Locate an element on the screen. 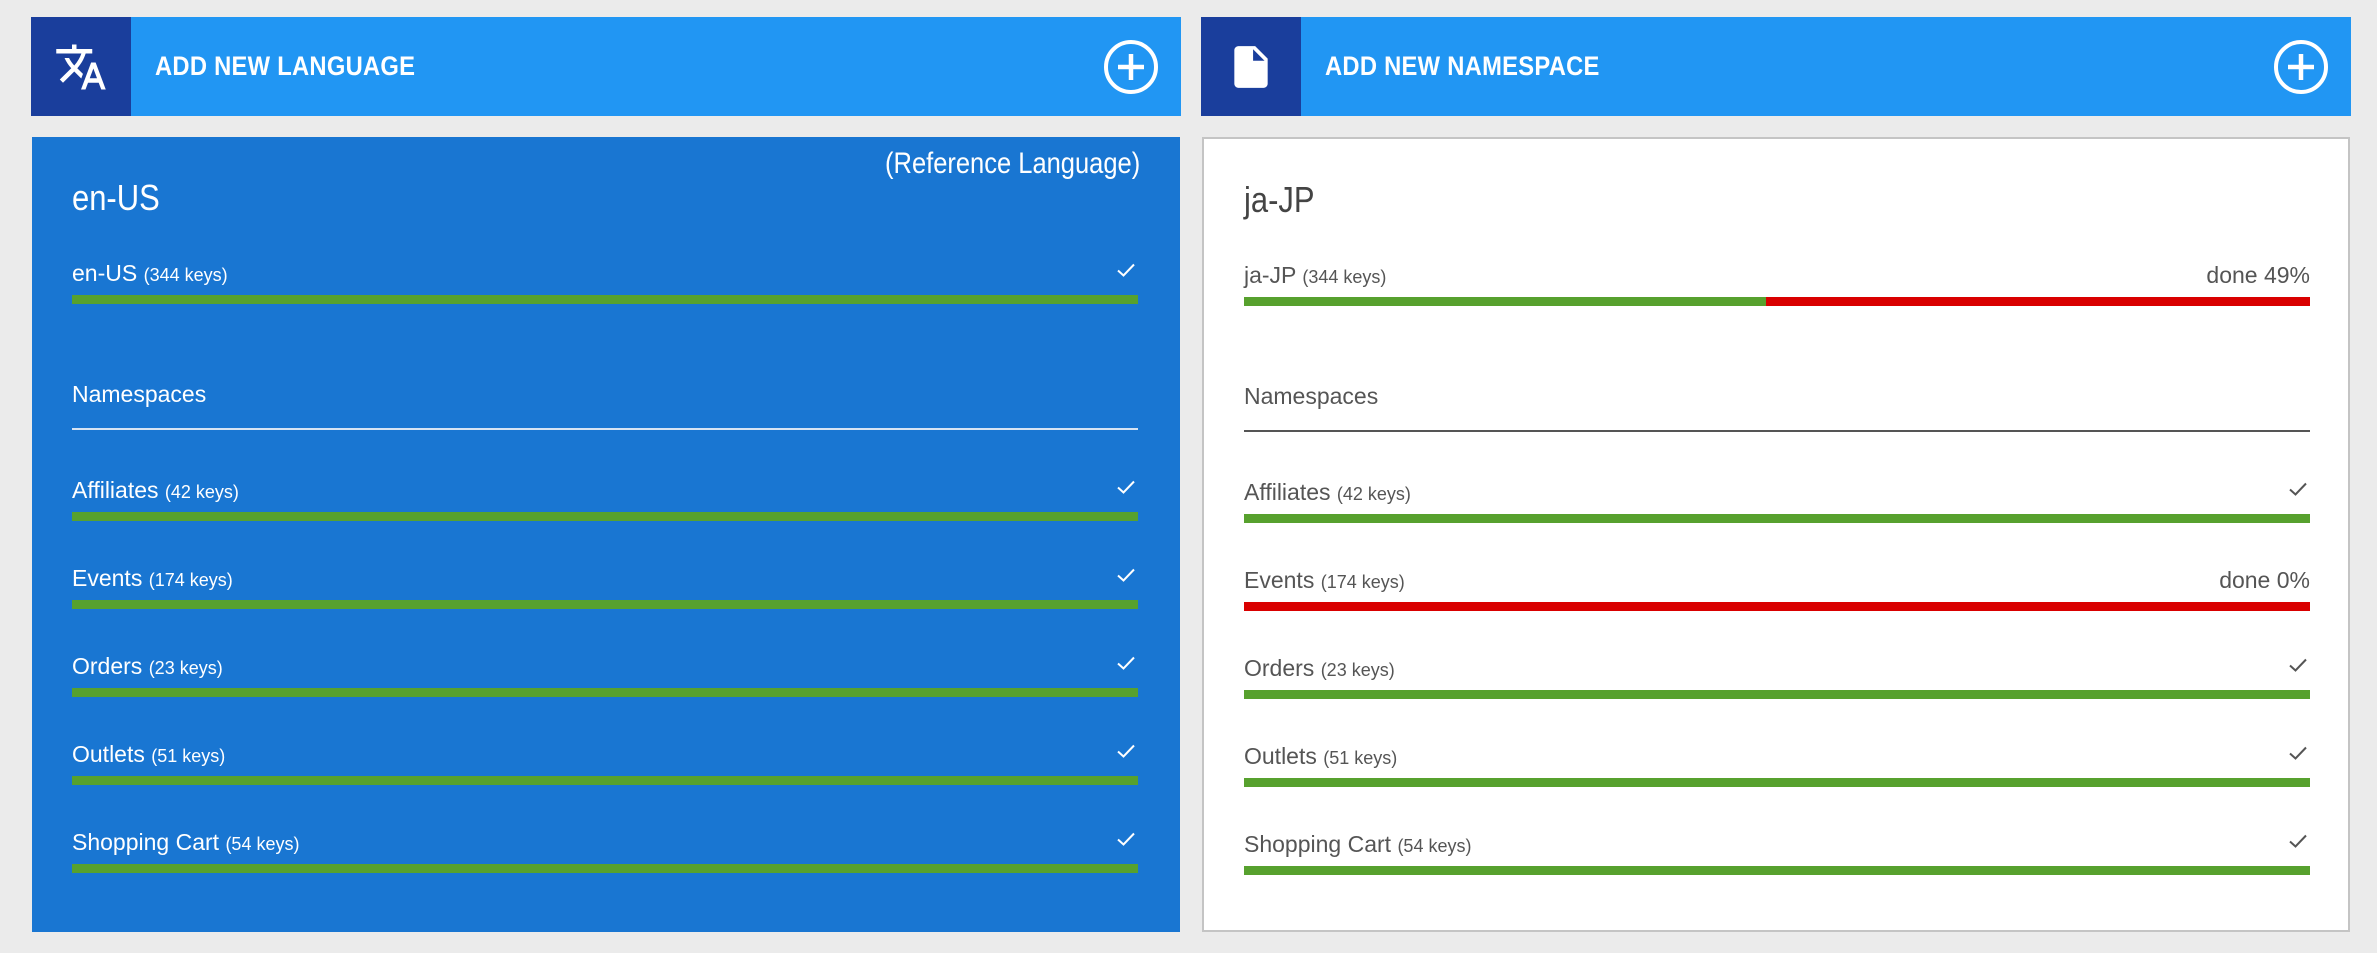 This screenshot has height=953, width=2377. language-title: en-US is located at coordinates (116, 197).